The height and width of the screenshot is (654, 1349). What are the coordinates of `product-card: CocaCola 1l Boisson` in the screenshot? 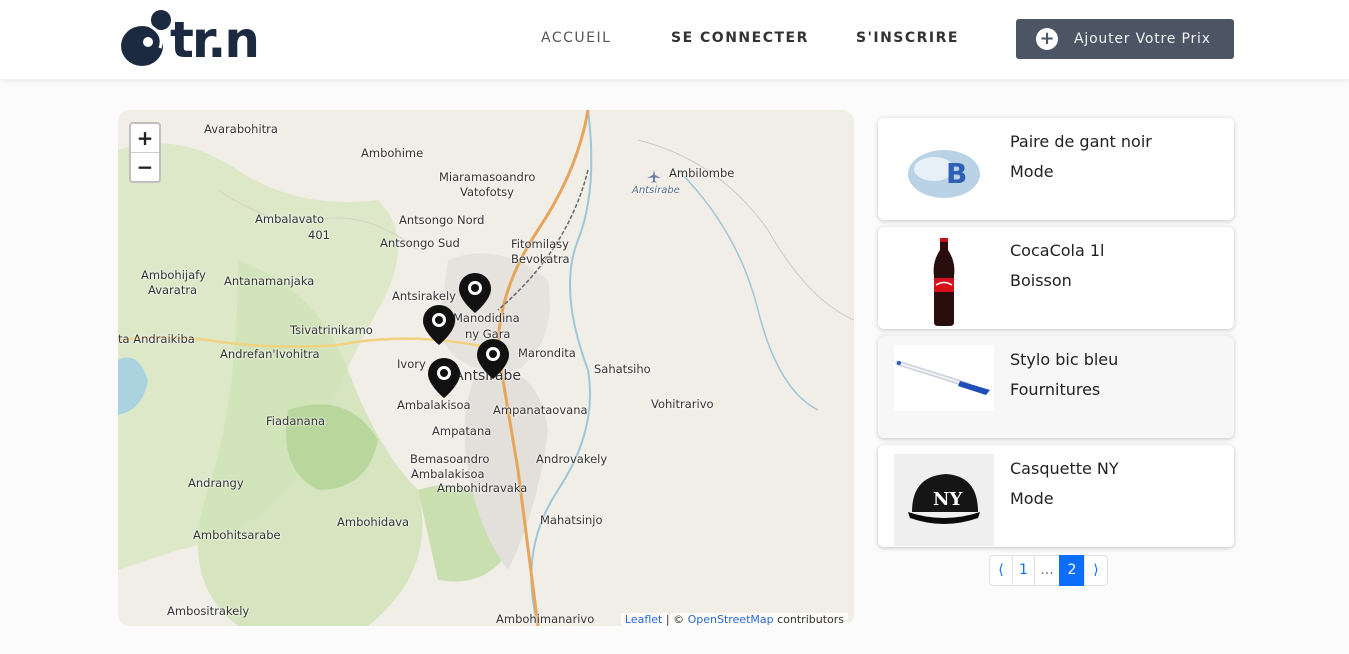 It's located at (1056, 278).